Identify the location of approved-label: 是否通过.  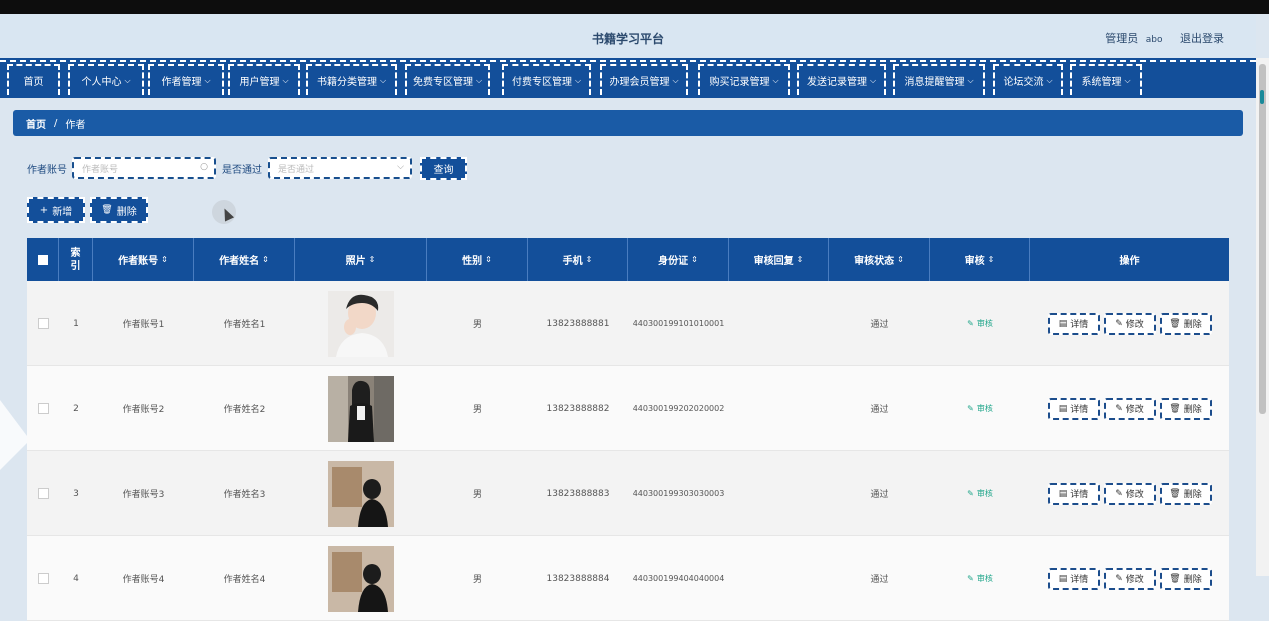
(242, 170).